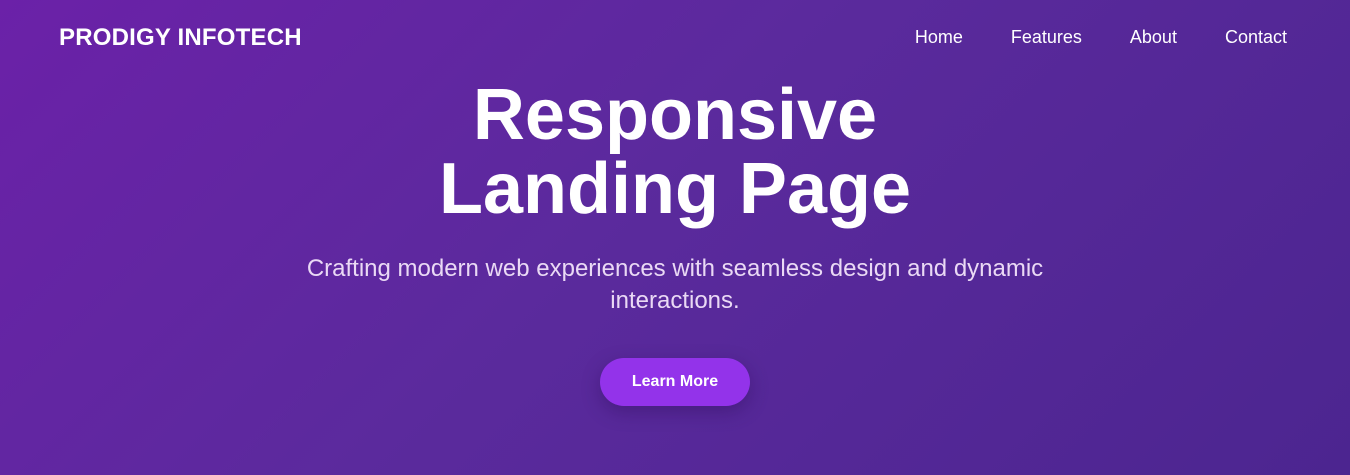 The height and width of the screenshot is (475, 1350). Describe the element at coordinates (675, 382) in the screenshot. I see `learn-more-button: Learn More` at that location.